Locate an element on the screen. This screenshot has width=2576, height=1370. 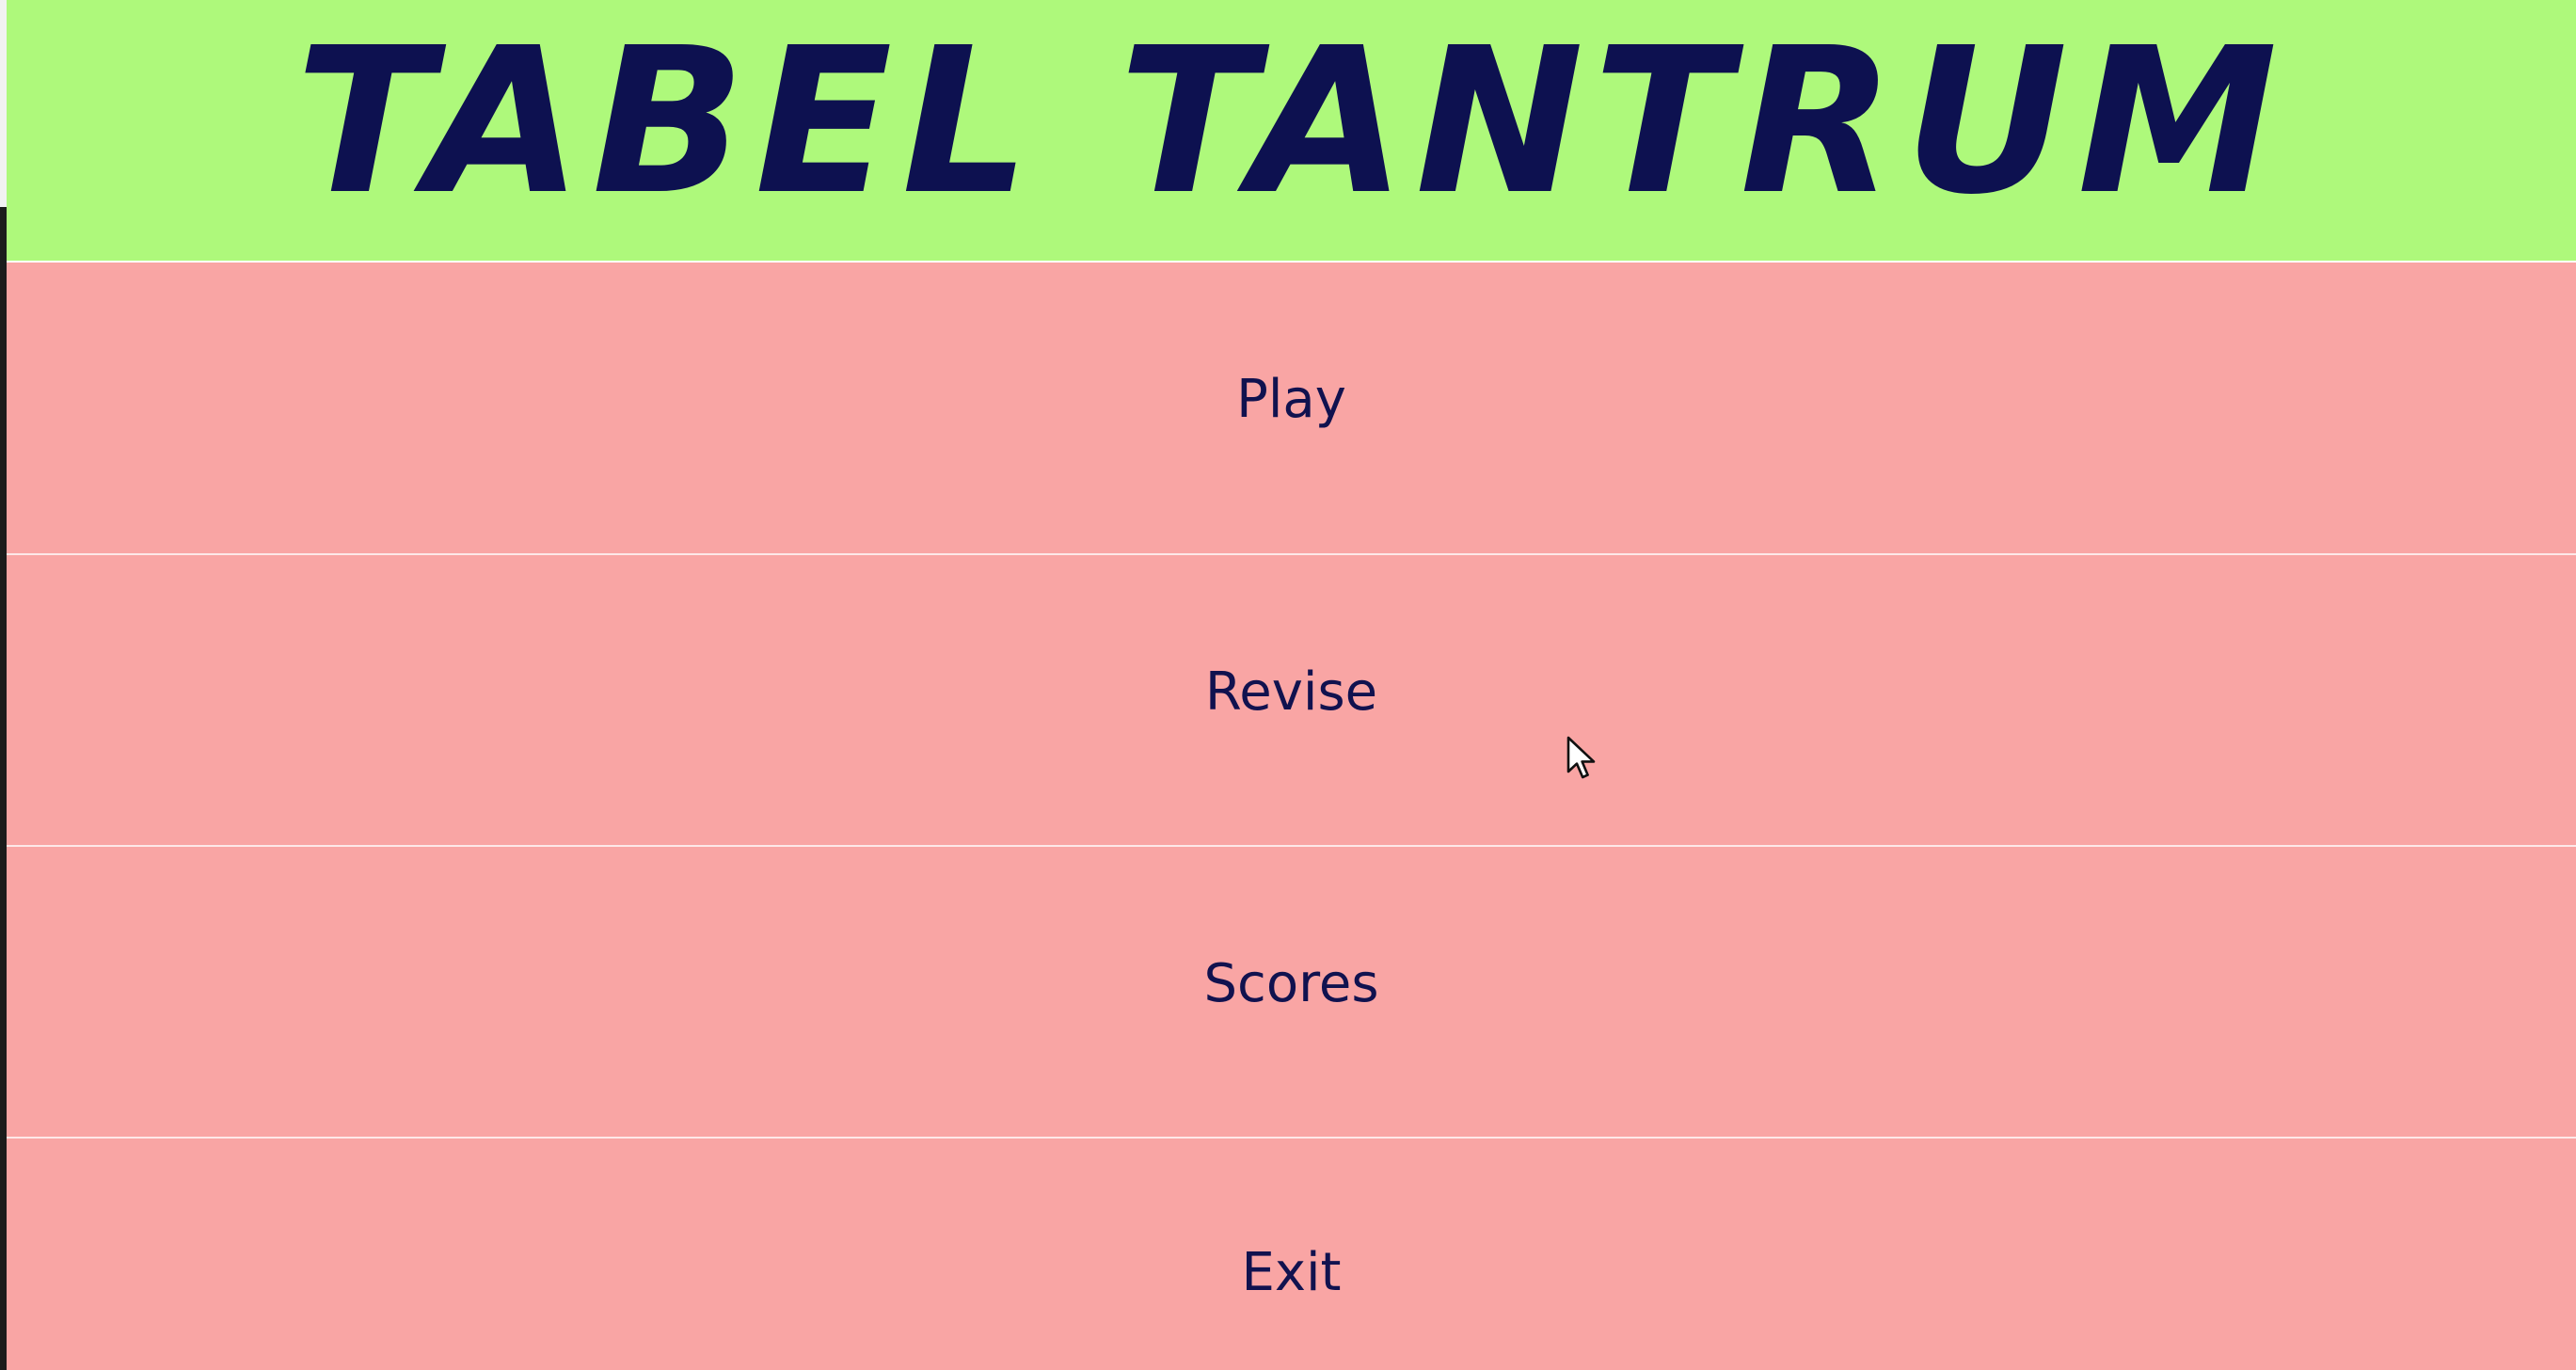
mouse-pointer-icon is located at coordinates (1581, 757).